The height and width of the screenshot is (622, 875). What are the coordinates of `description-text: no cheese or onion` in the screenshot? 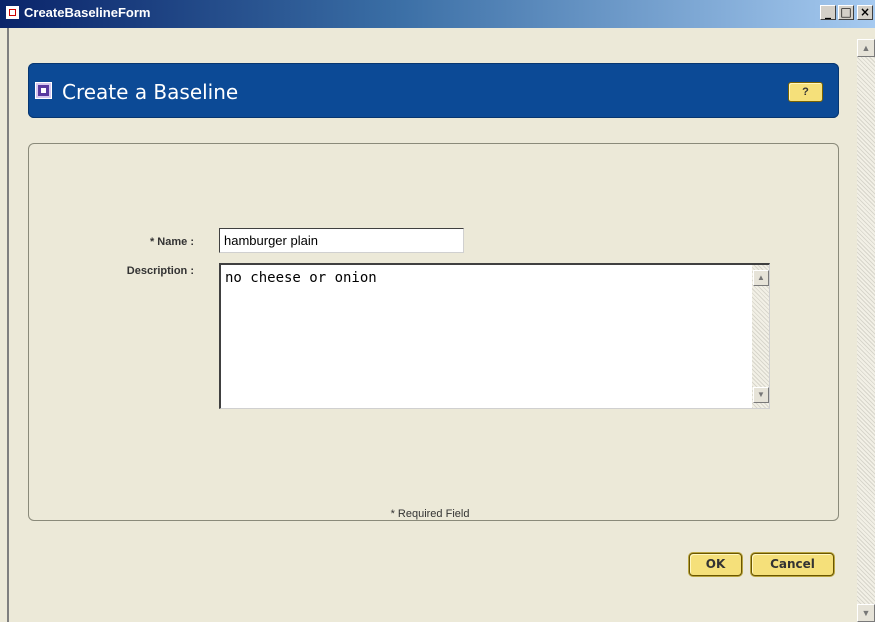 It's located at (301, 278).